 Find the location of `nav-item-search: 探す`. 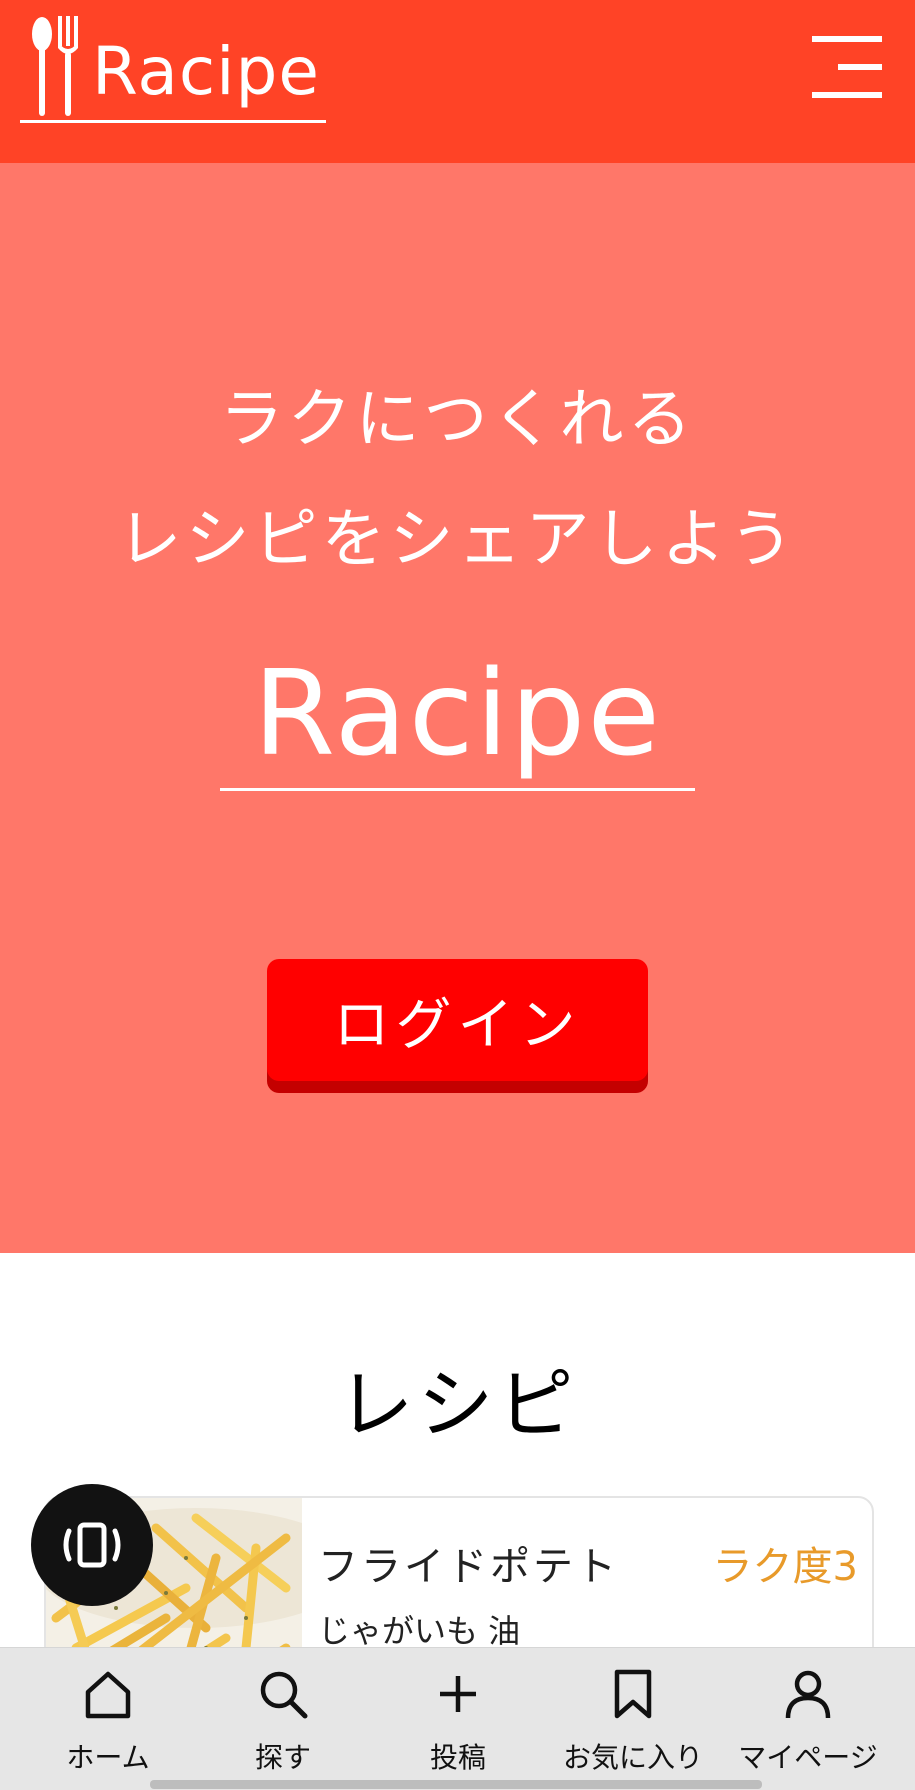

nav-item-search: 探す is located at coordinates (283, 1719).